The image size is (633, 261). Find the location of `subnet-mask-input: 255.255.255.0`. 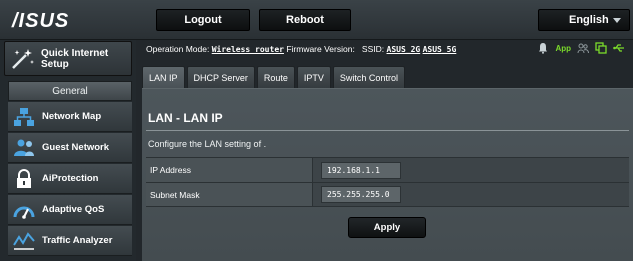

subnet-mask-input: 255.255.255.0 is located at coordinates (361, 194).